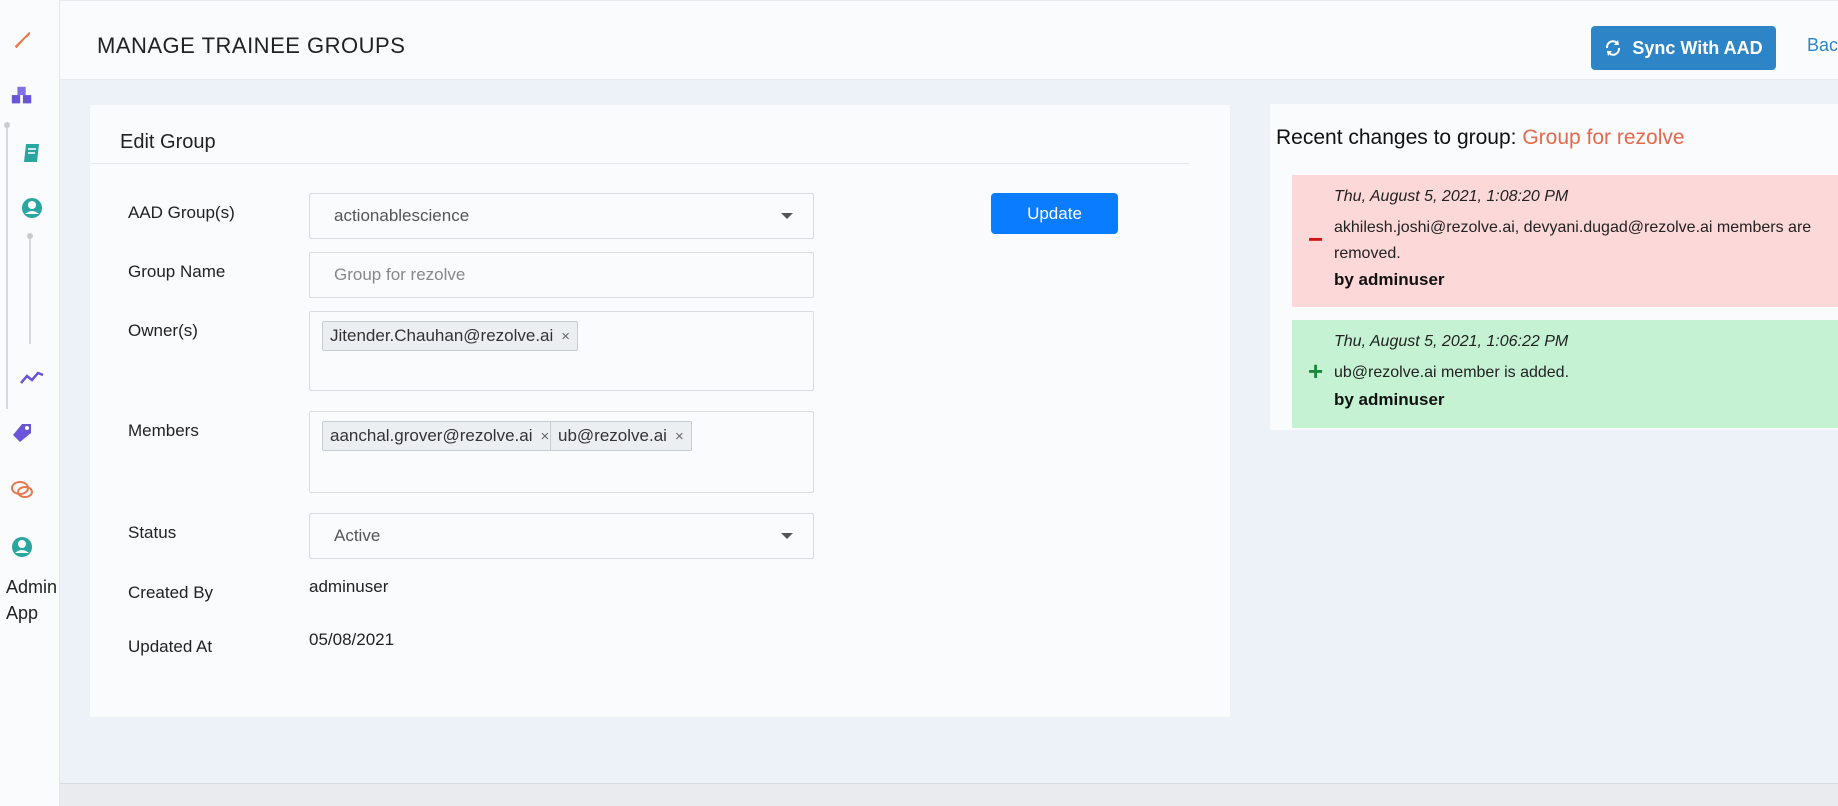 This screenshot has width=1838, height=806. I want to click on recent-changes-group-name: Group for rezolve, so click(1603, 137).